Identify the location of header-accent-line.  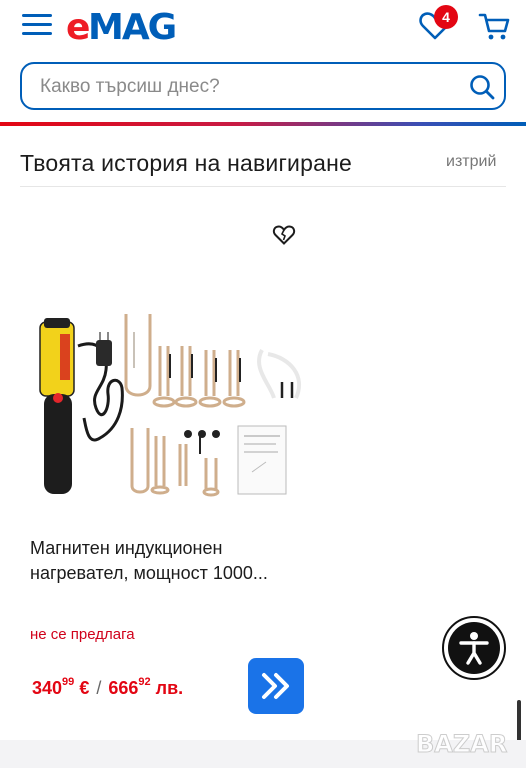
(263, 124).